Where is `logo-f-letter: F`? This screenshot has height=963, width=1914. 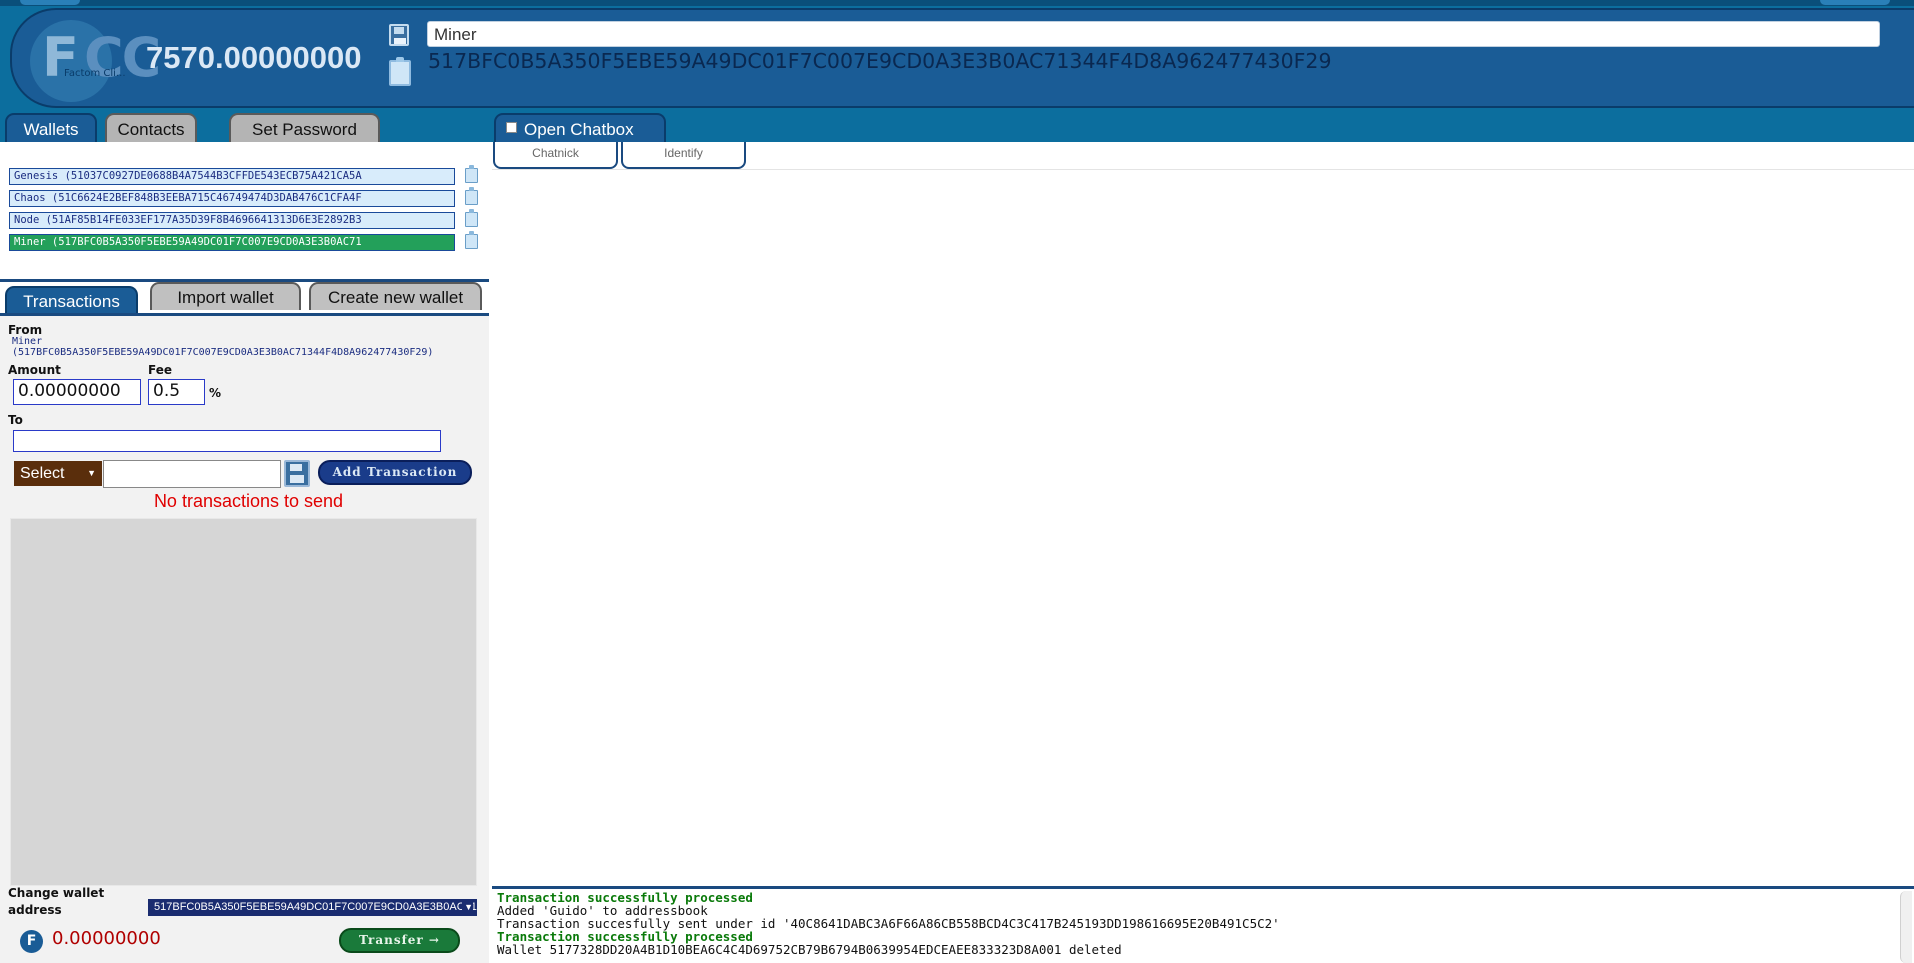 logo-f-letter: F is located at coordinates (60, 57).